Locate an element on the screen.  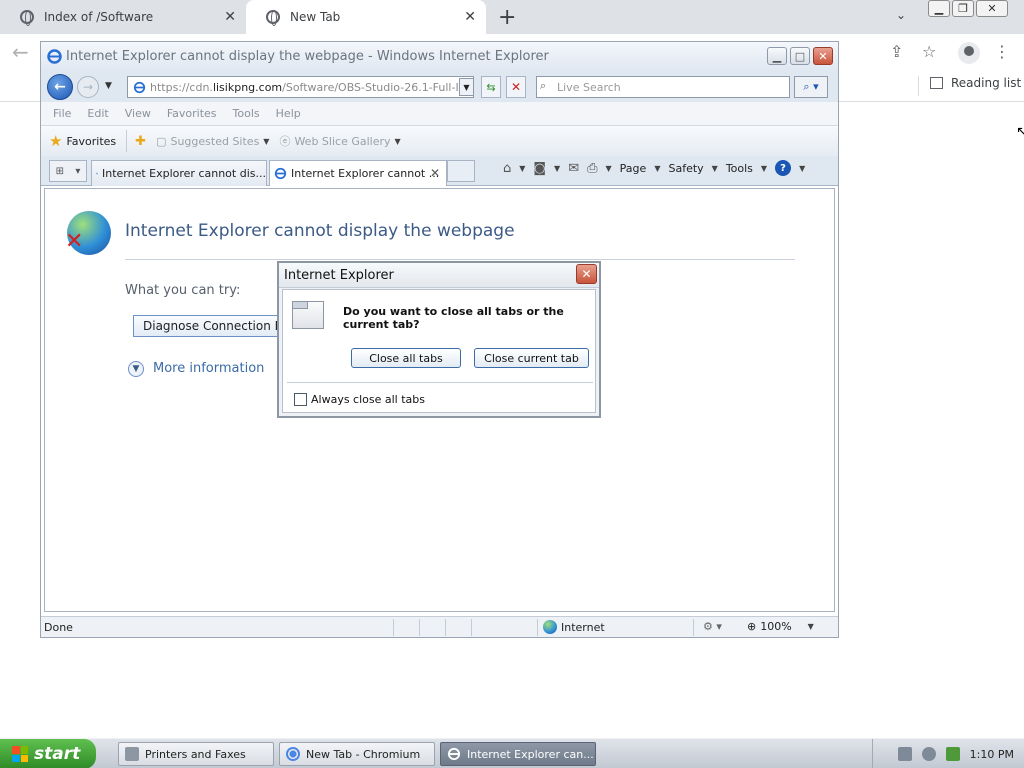
zoom-level: 100% is located at coordinates (776, 626).